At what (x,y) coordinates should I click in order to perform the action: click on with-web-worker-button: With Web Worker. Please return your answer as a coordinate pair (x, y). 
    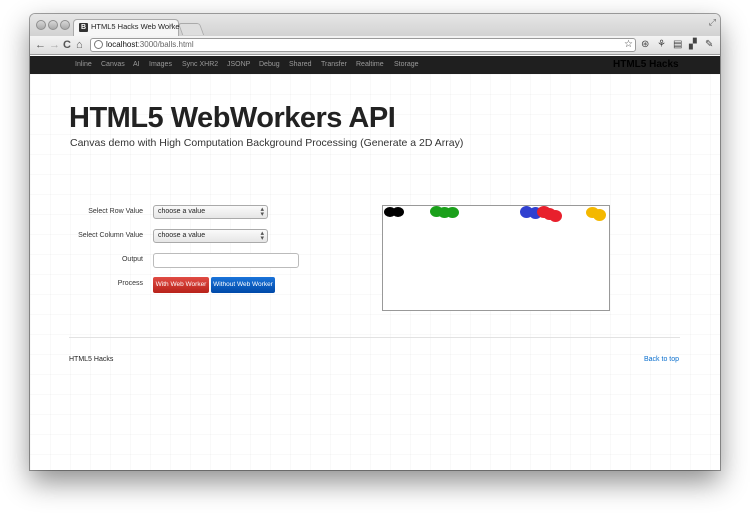
    Looking at the image, I should click on (181, 285).